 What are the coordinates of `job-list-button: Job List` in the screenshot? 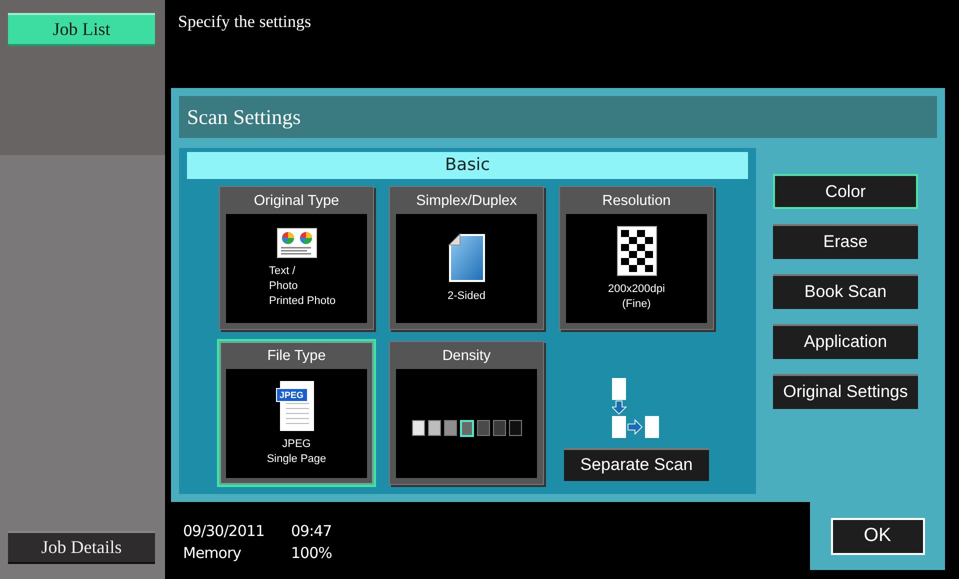 It's located at (81, 29).